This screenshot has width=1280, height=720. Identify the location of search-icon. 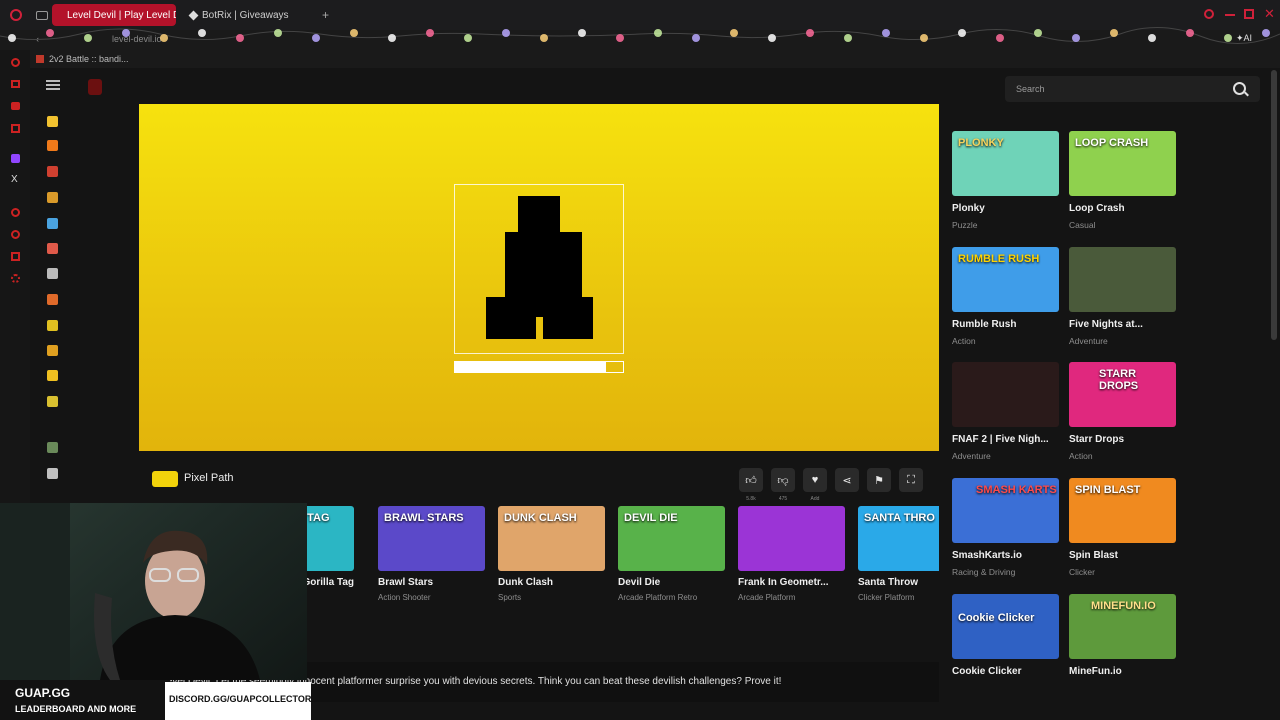
(1239, 88).